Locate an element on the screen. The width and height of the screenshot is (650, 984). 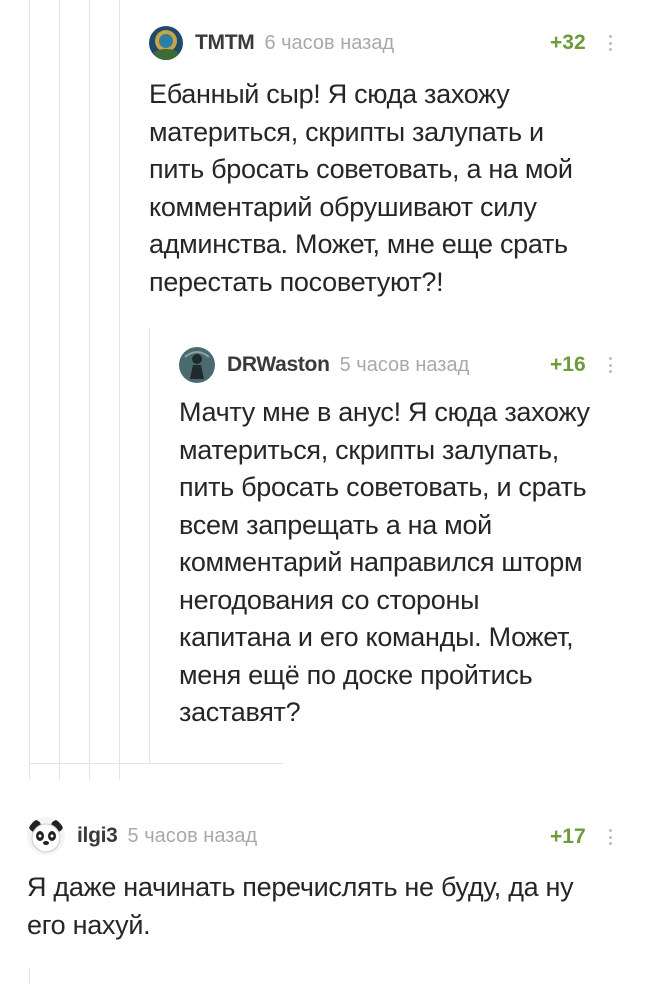
panda-avatar is located at coordinates (46, 836).